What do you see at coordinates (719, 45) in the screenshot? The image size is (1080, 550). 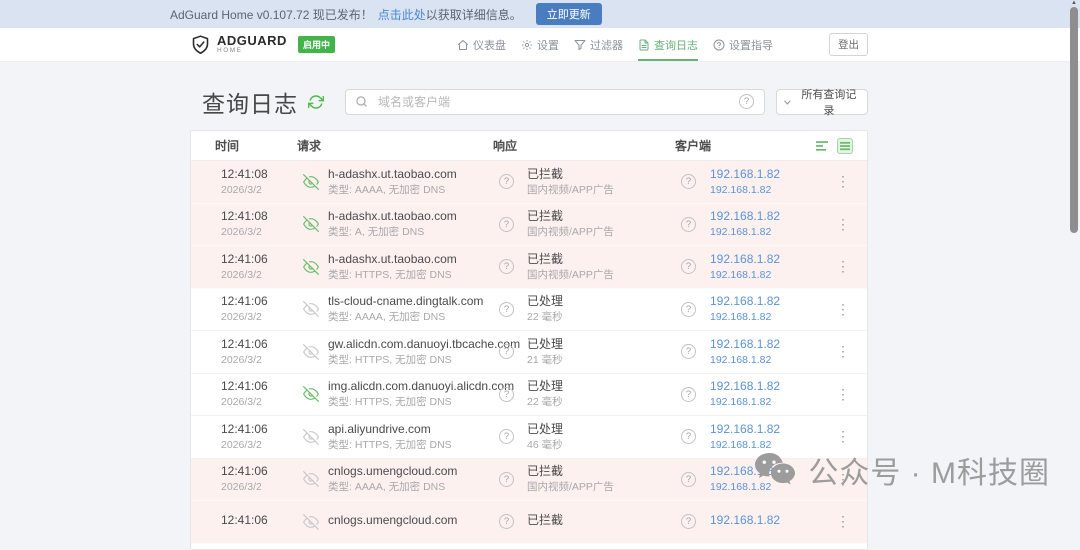 I see `guide-icon` at bounding box center [719, 45].